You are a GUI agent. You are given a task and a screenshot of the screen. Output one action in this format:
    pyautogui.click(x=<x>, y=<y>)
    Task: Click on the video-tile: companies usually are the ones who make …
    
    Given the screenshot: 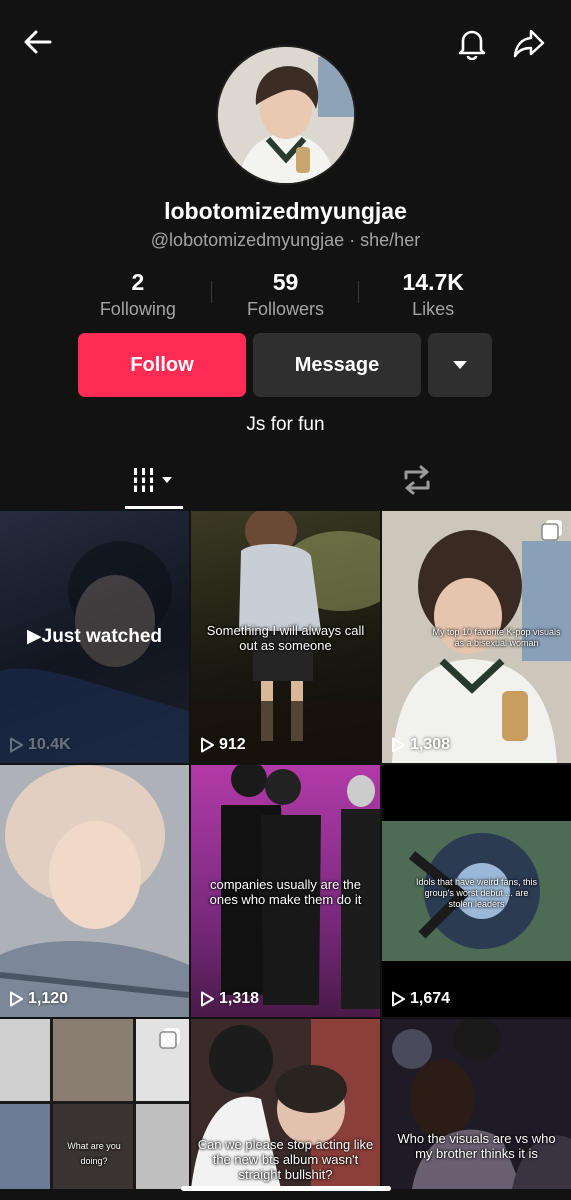 What is the action you would take?
    pyautogui.click(x=285, y=891)
    